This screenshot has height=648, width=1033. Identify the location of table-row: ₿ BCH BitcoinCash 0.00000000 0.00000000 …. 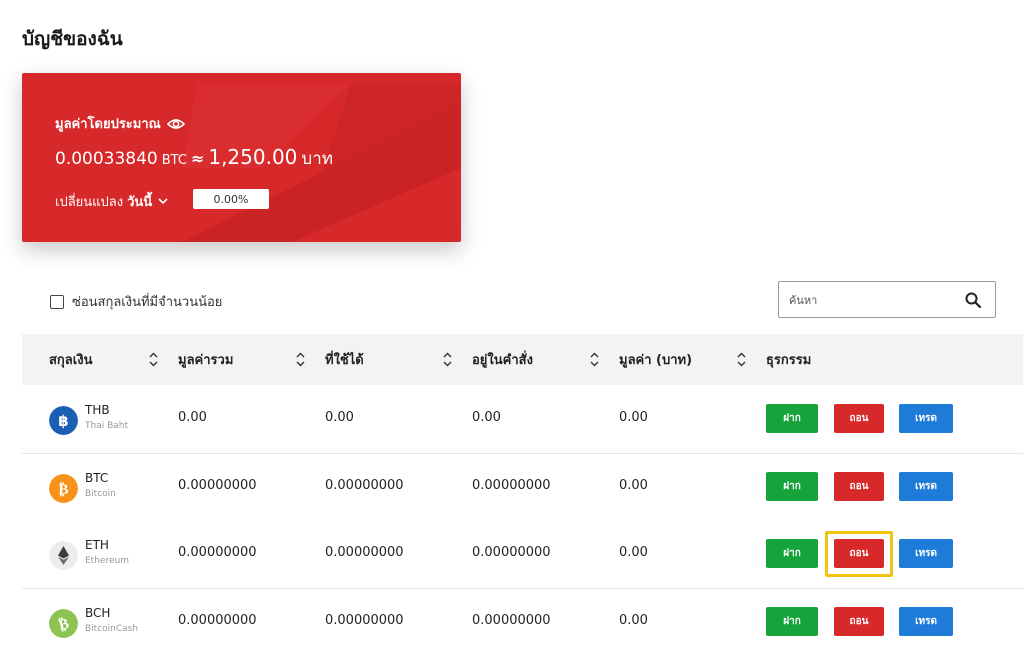
(522, 618).